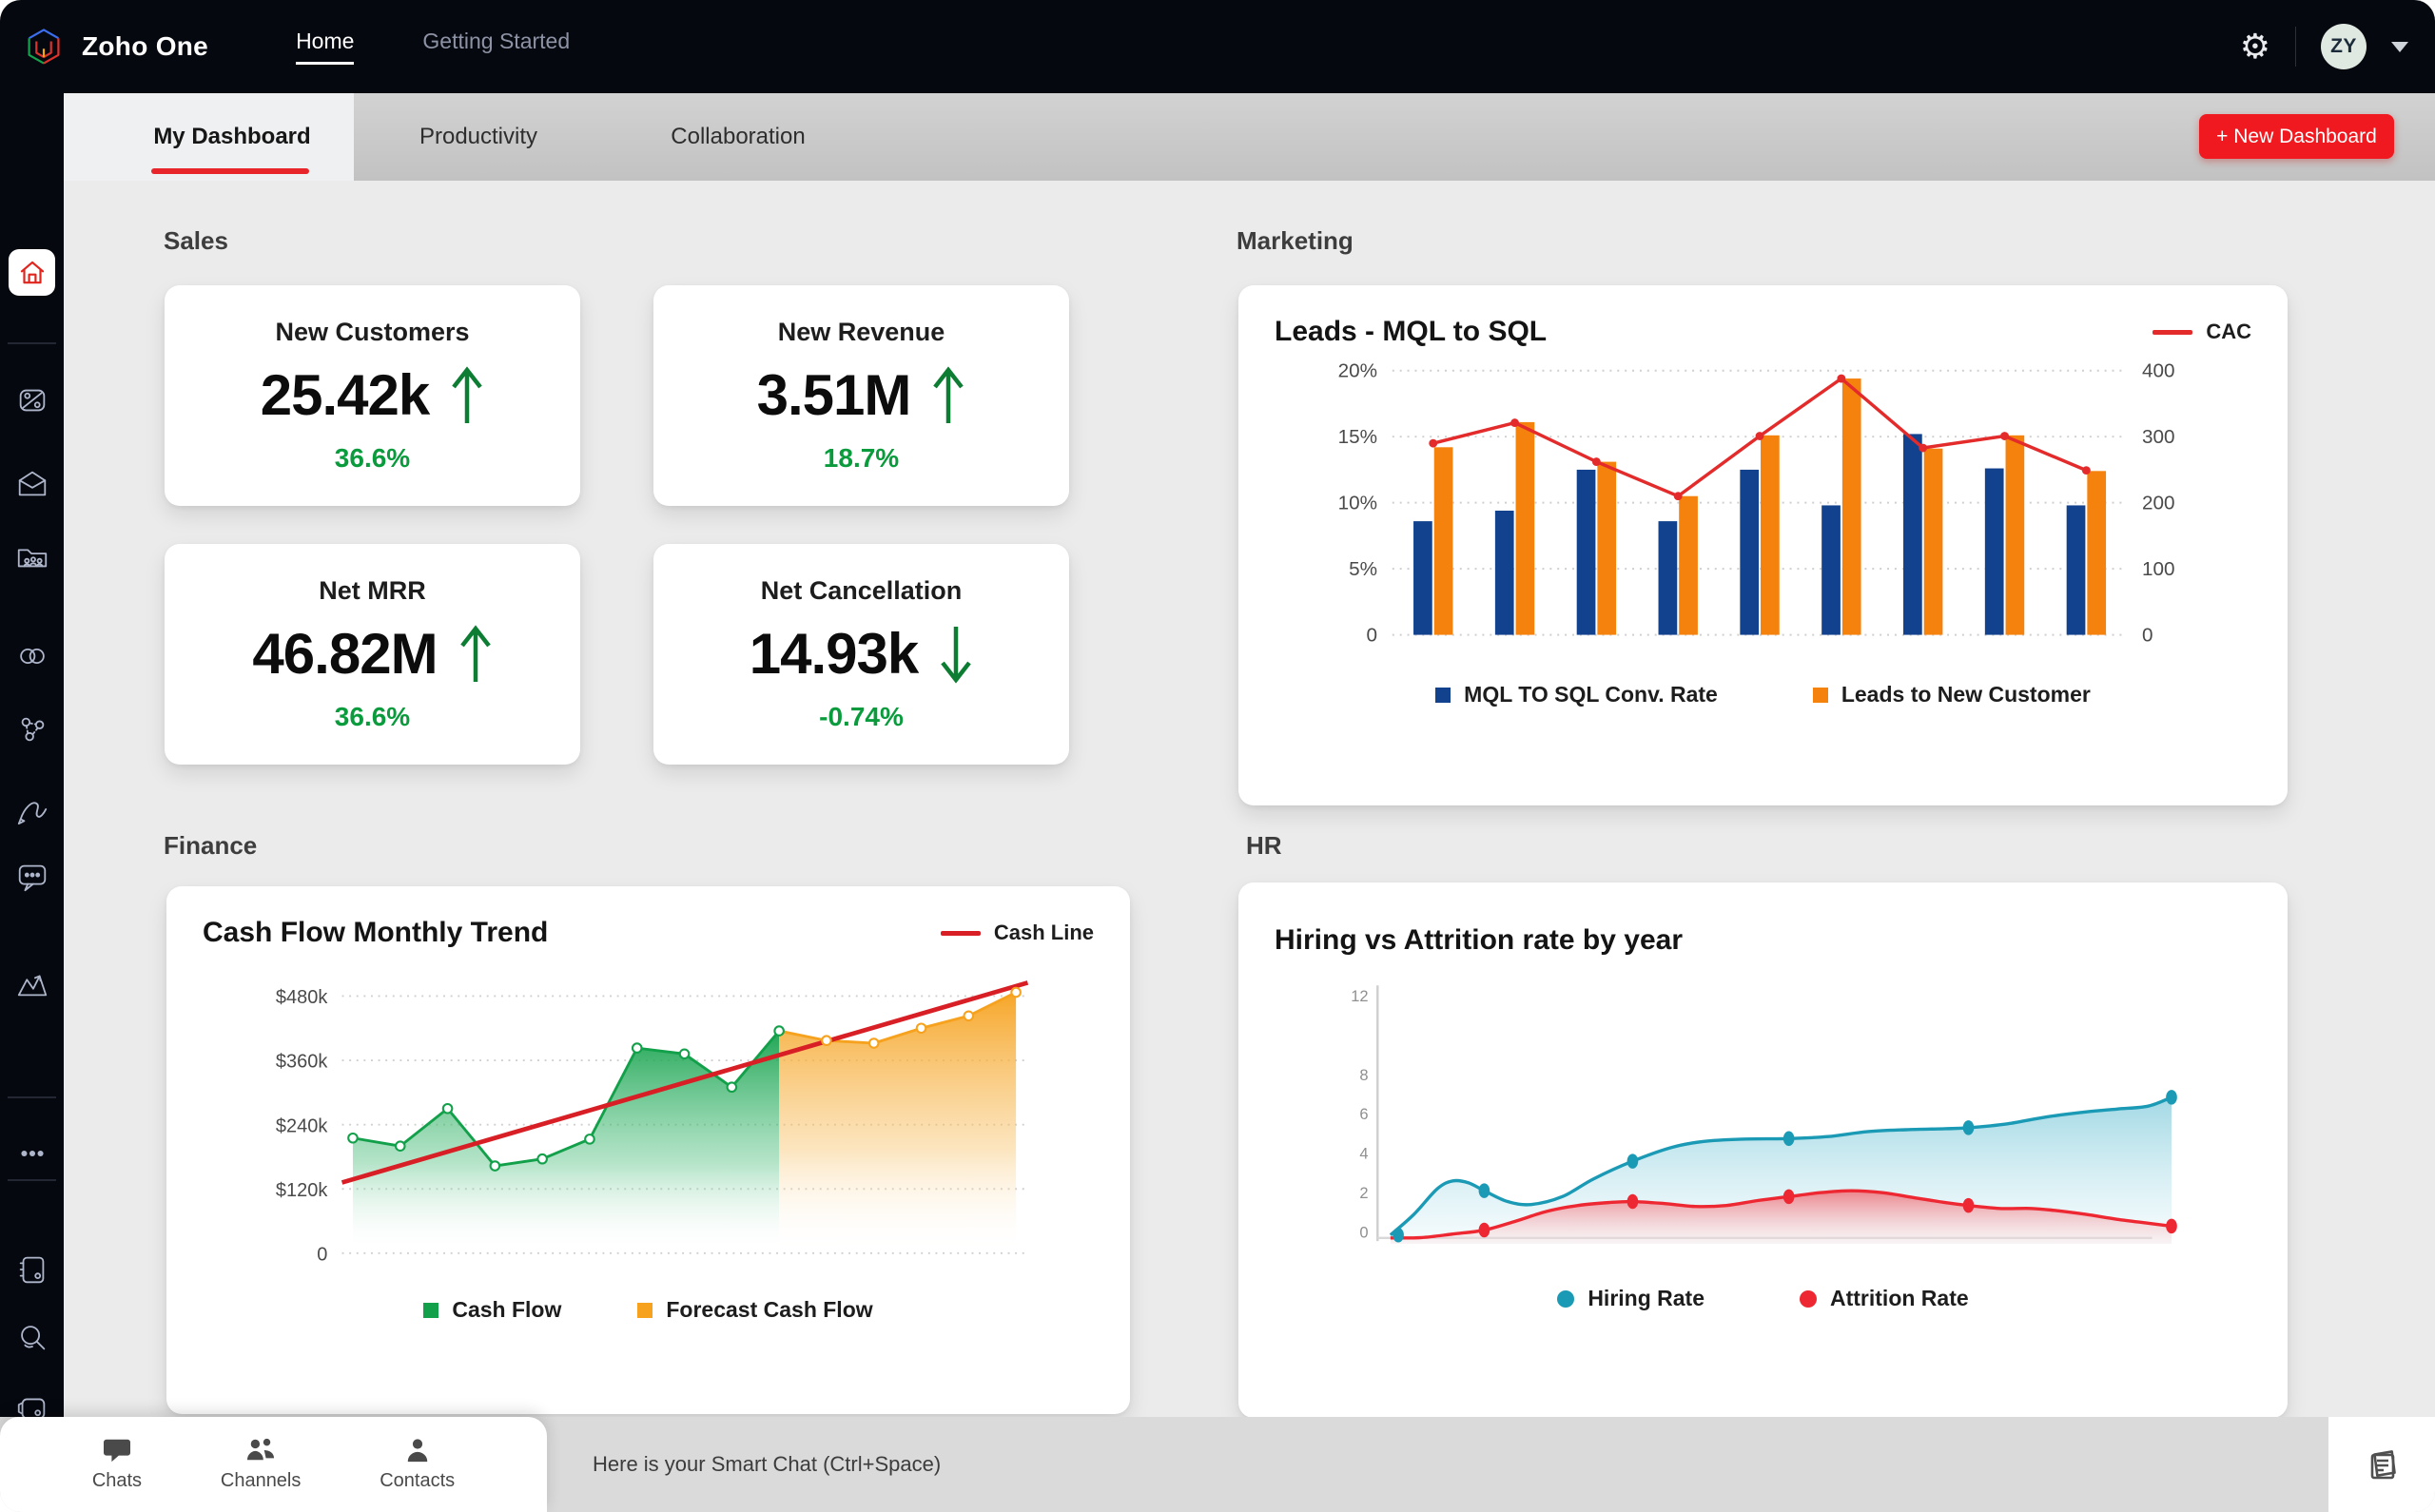  What do you see at coordinates (32, 757) in the screenshot?
I see `sidebar` at bounding box center [32, 757].